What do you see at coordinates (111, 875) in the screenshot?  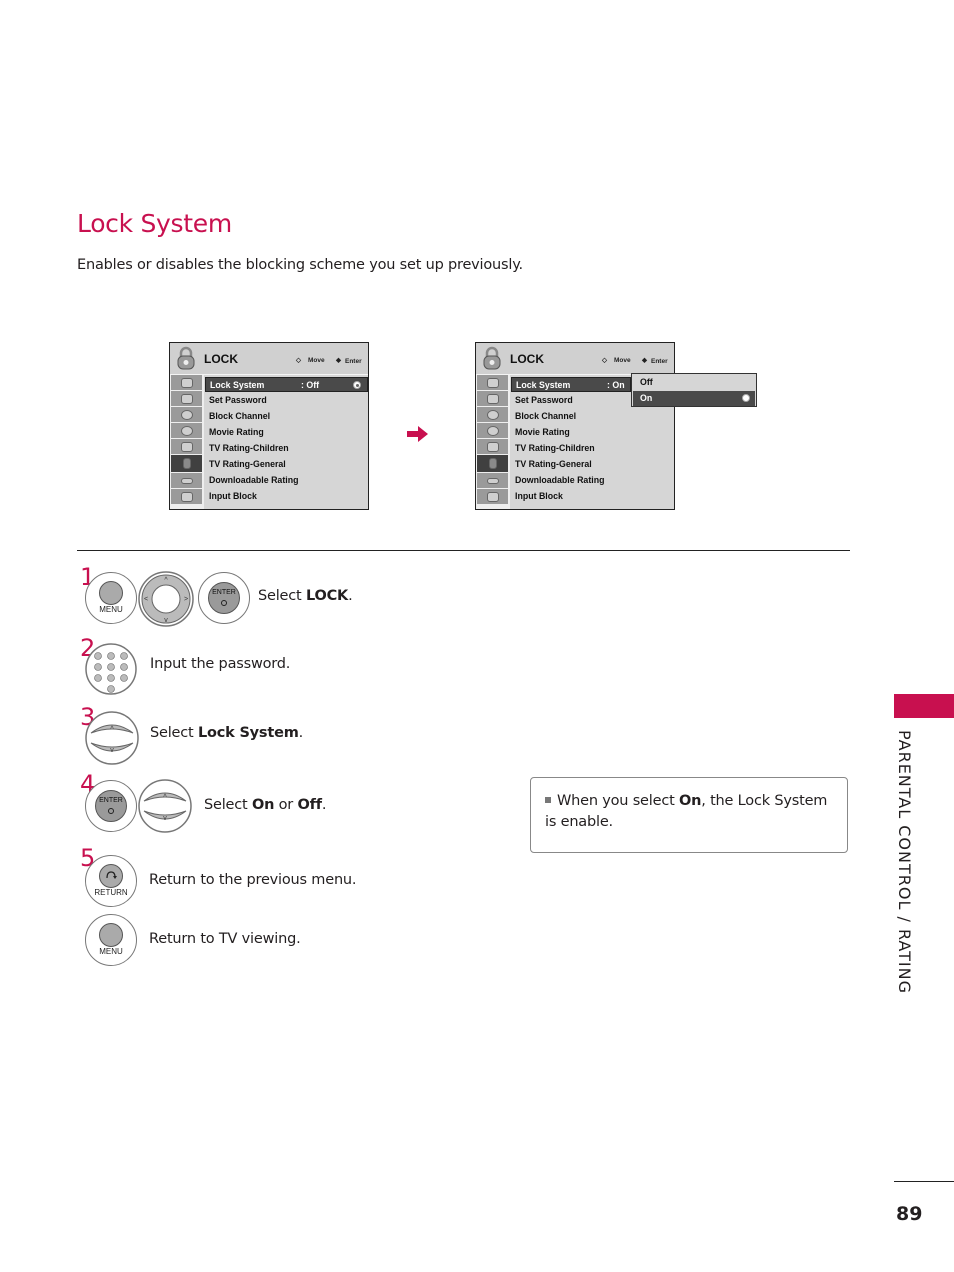 I see `return-icon` at bounding box center [111, 875].